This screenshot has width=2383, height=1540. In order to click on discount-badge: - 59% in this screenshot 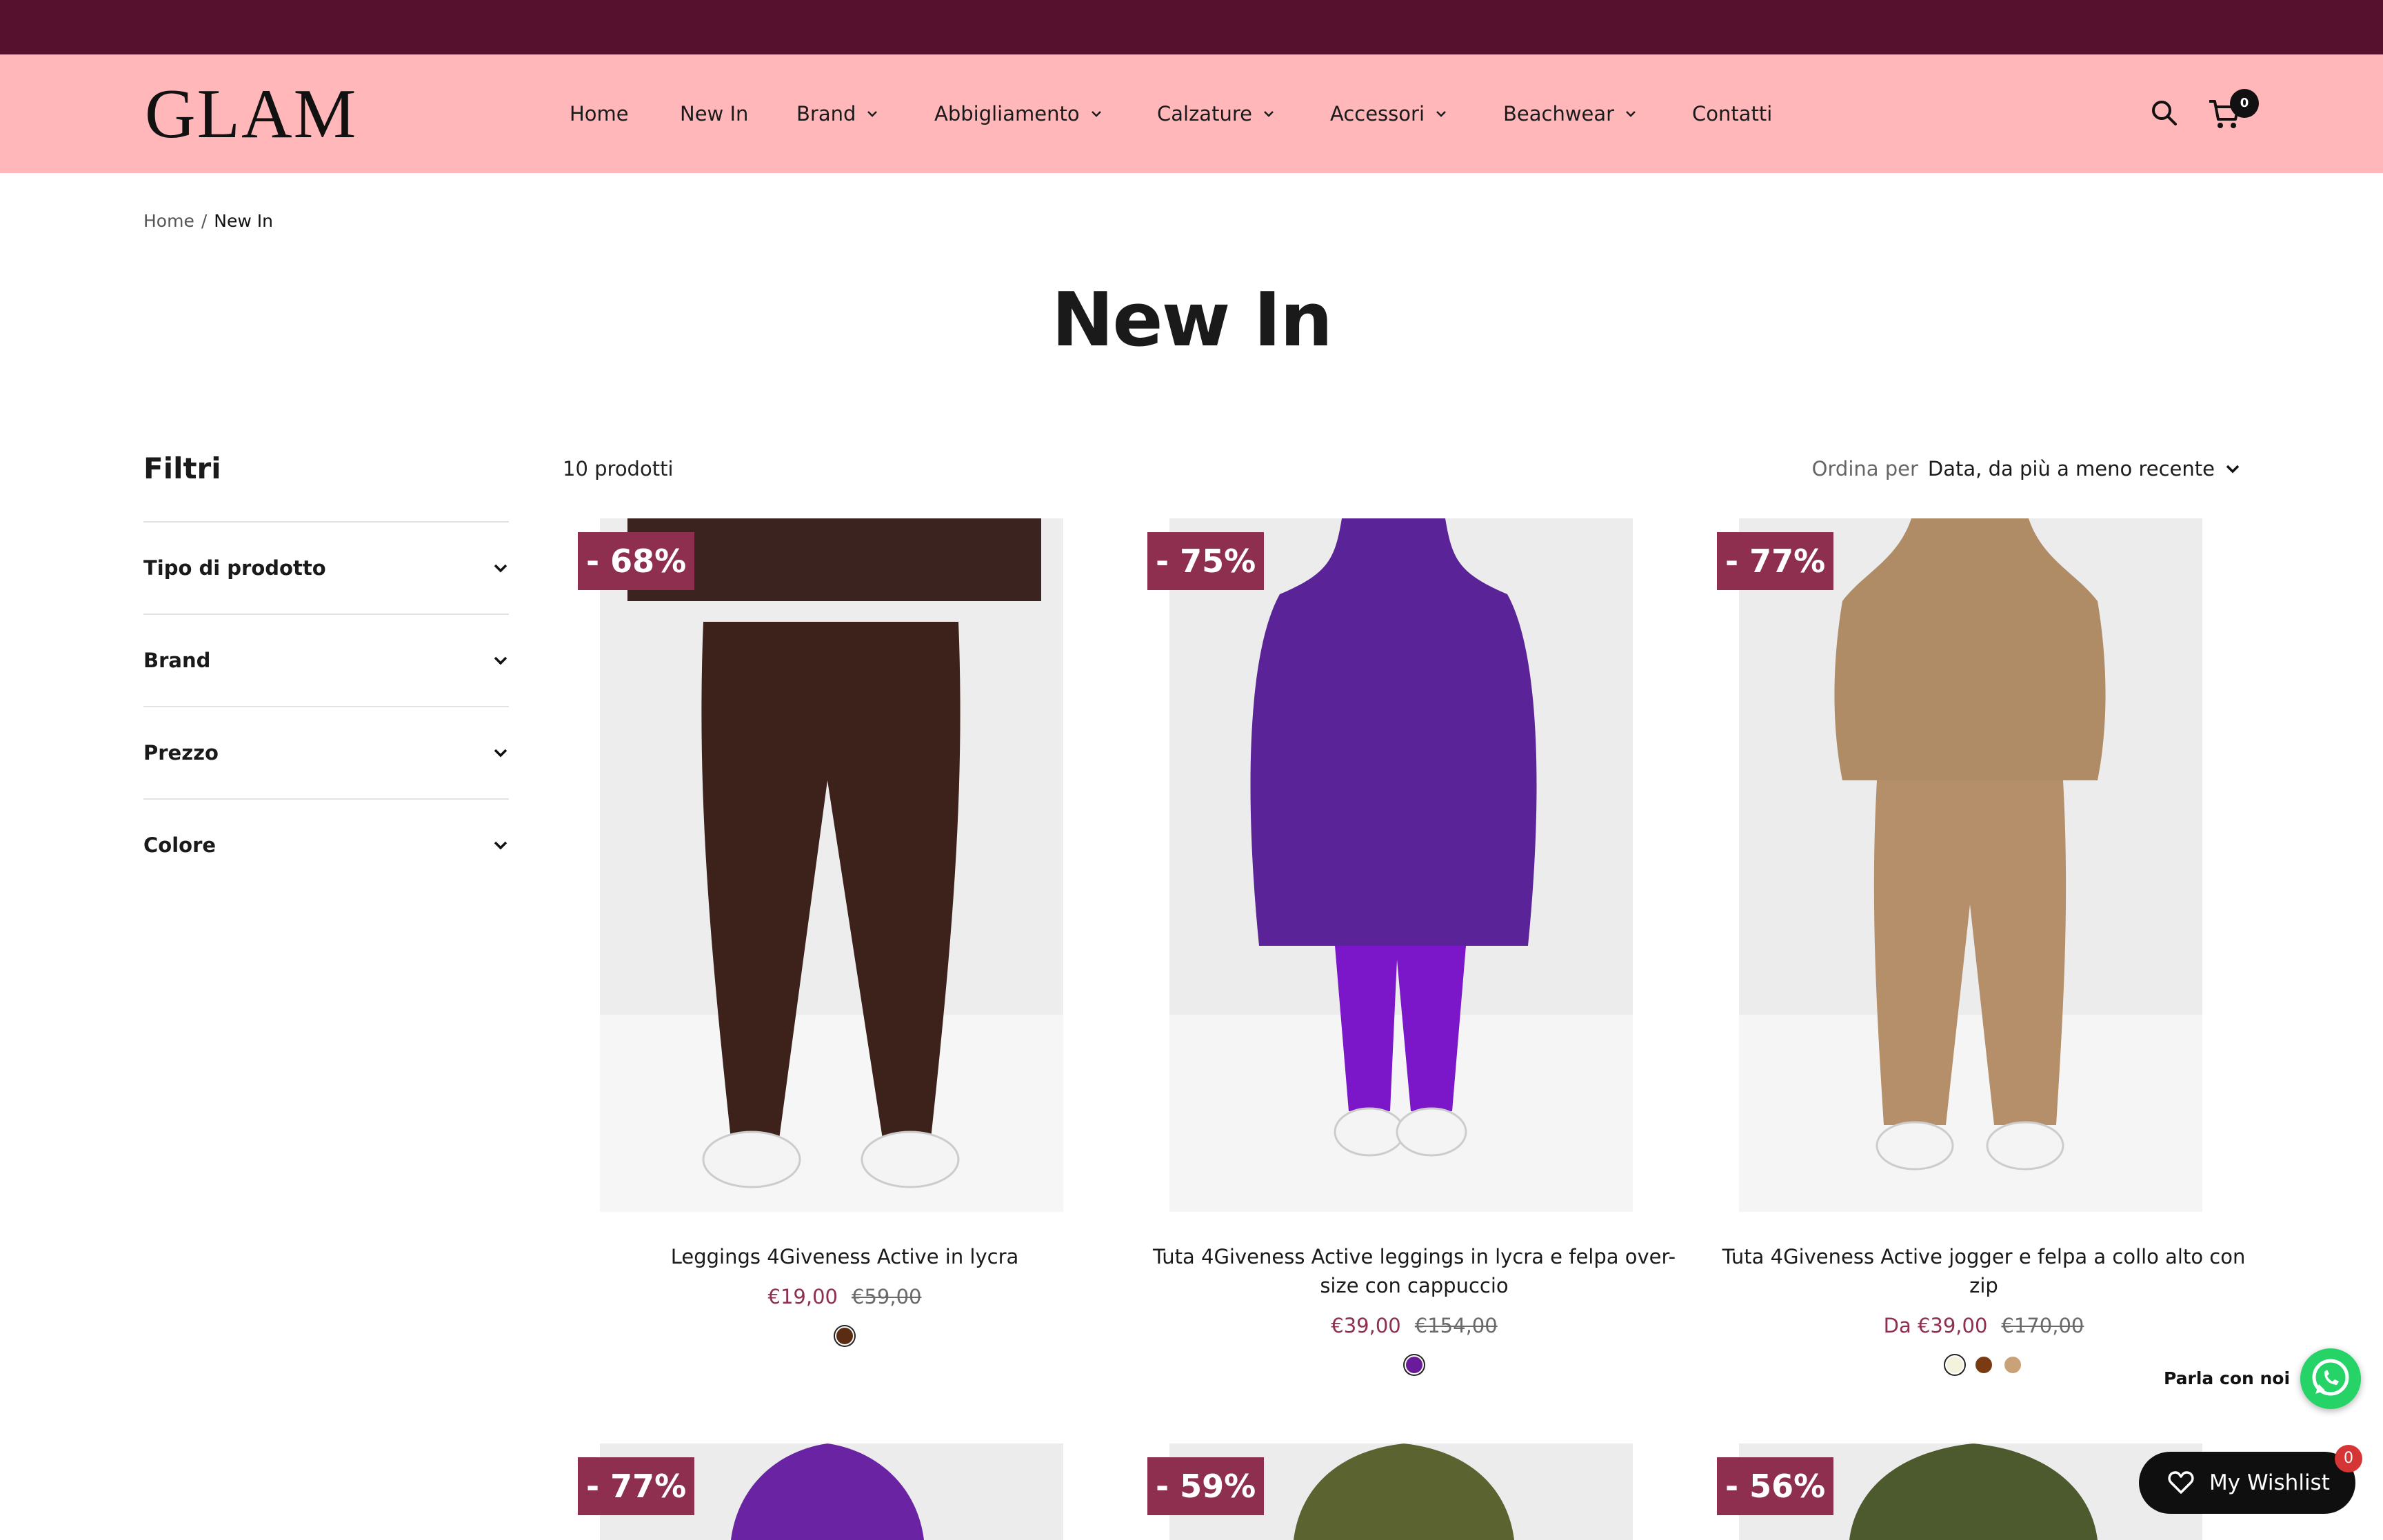, I will do `click(1206, 1486)`.